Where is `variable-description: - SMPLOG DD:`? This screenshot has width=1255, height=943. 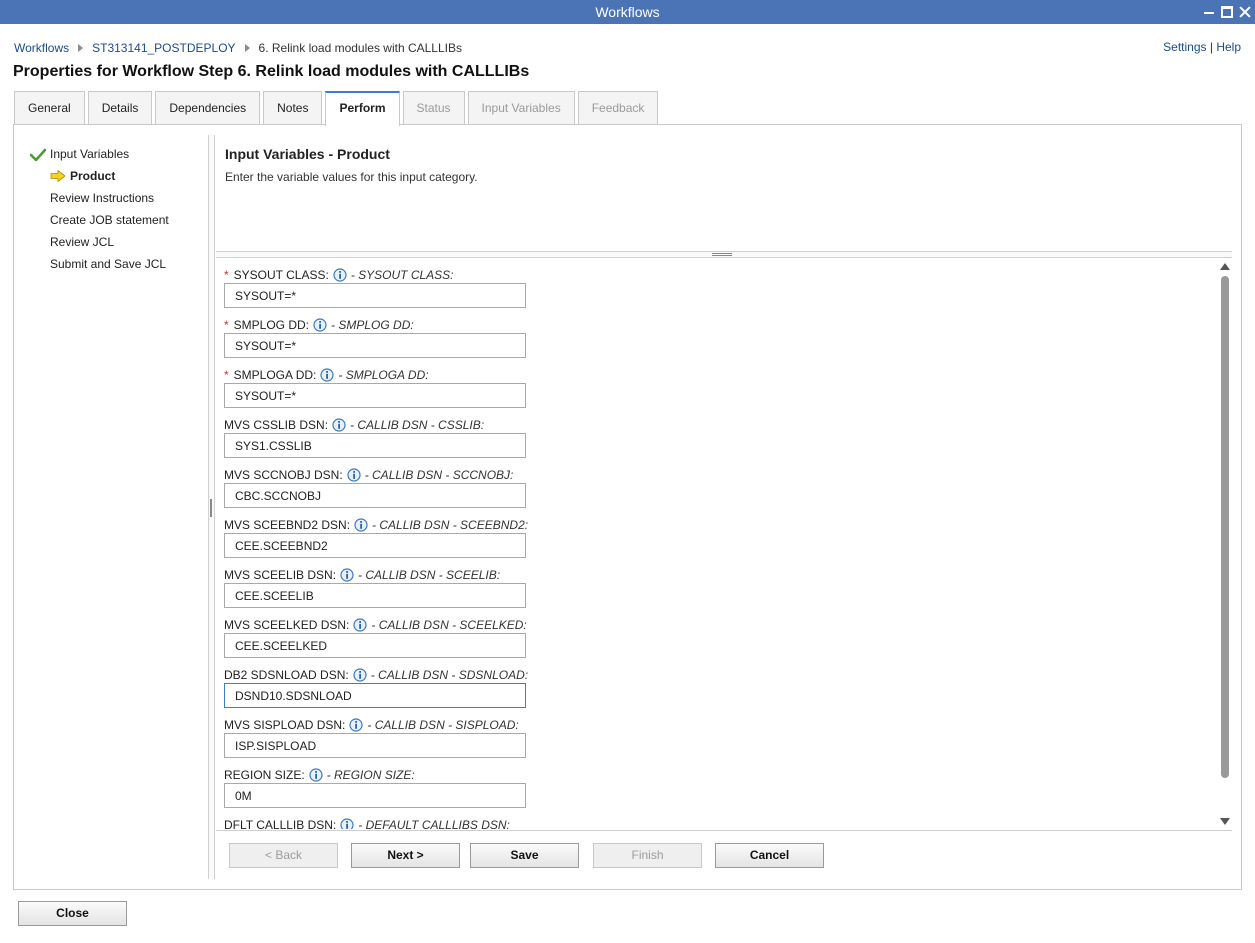 variable-description: - SMPLOG DD: is located at coordinates (372, 325).